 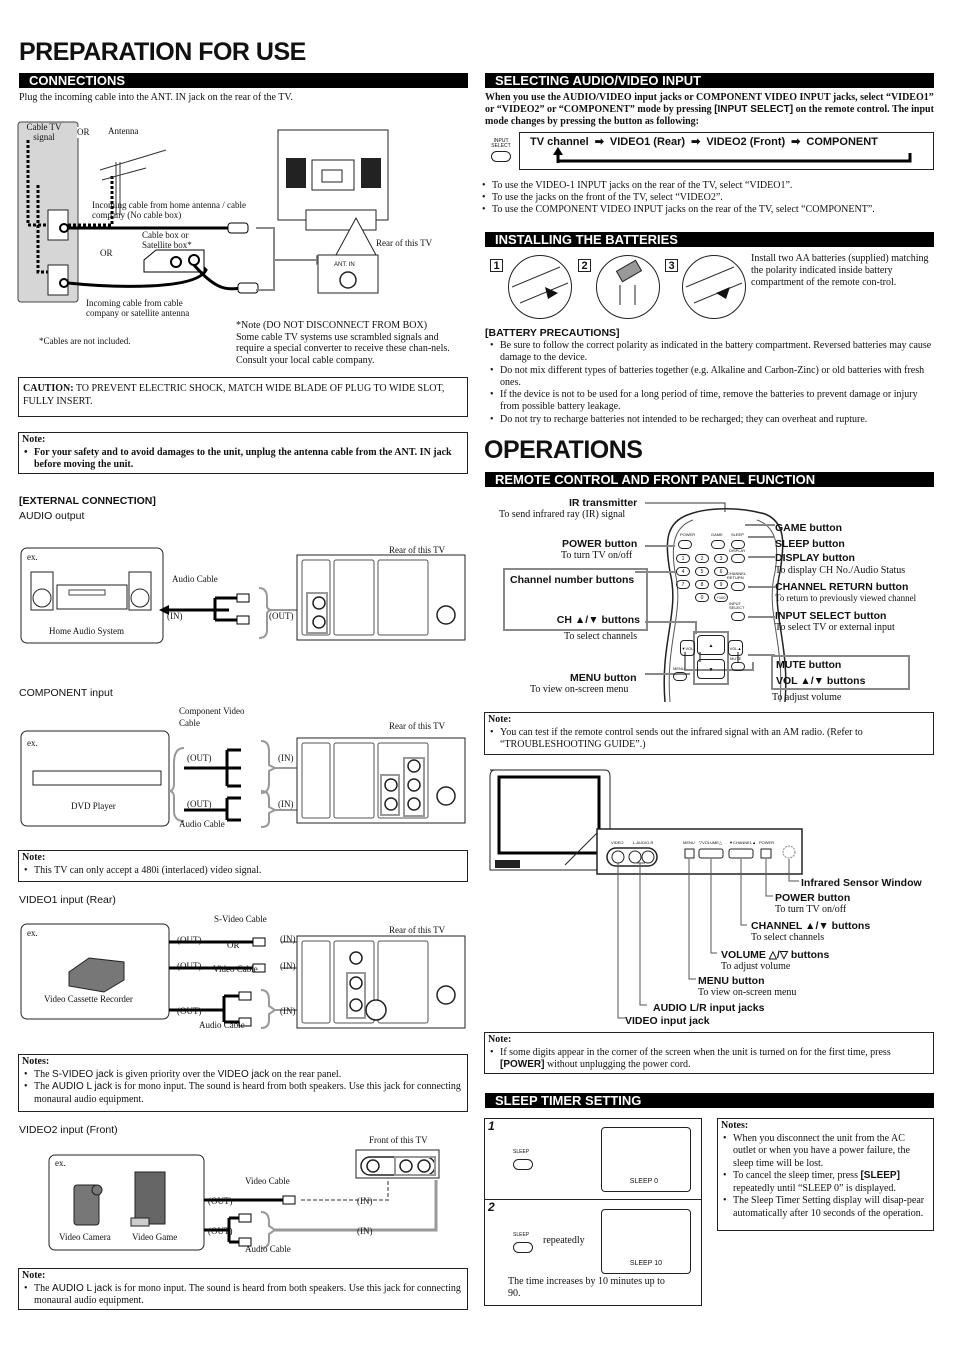 I want to click on sleep-step-2-number: 2, so click(x=491, y=1207).